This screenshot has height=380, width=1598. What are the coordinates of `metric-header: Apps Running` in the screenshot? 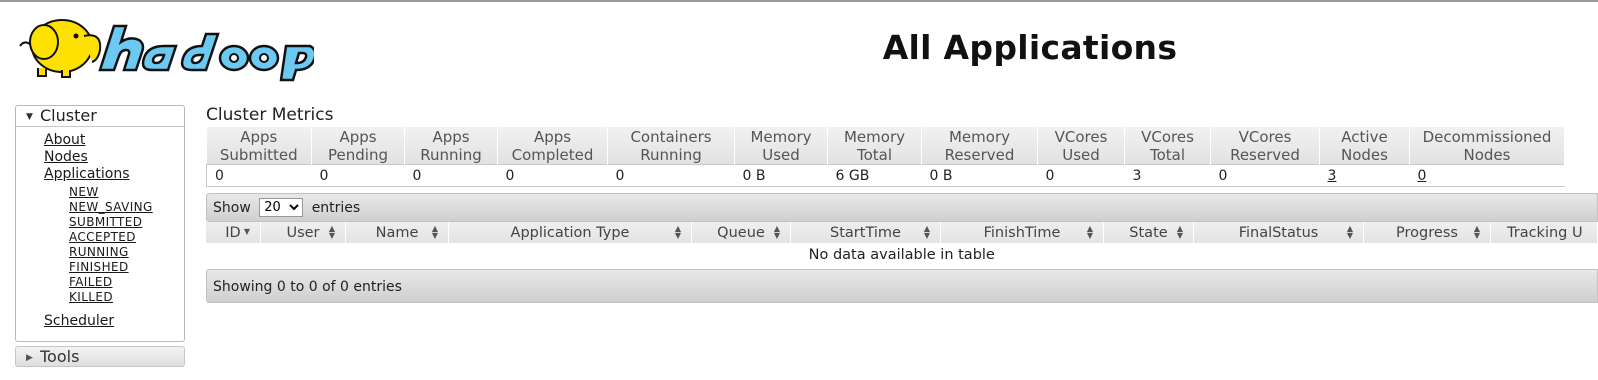 It's located at (451, 146).